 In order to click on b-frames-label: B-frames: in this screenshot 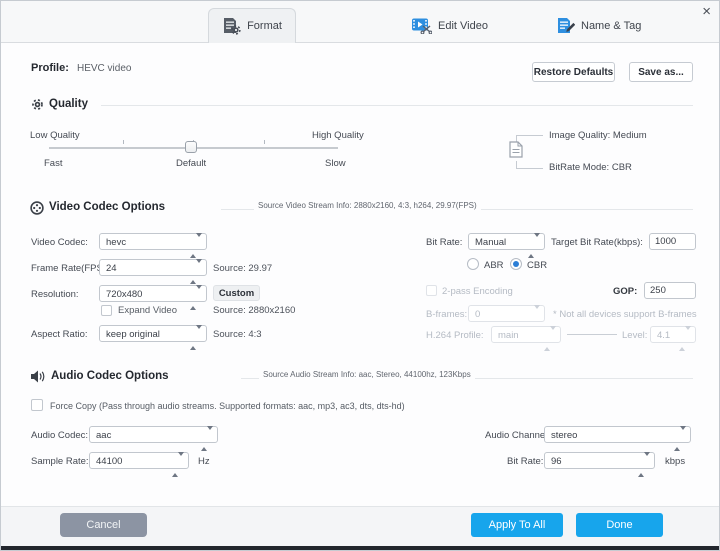, I will do `click(447, 314)`.